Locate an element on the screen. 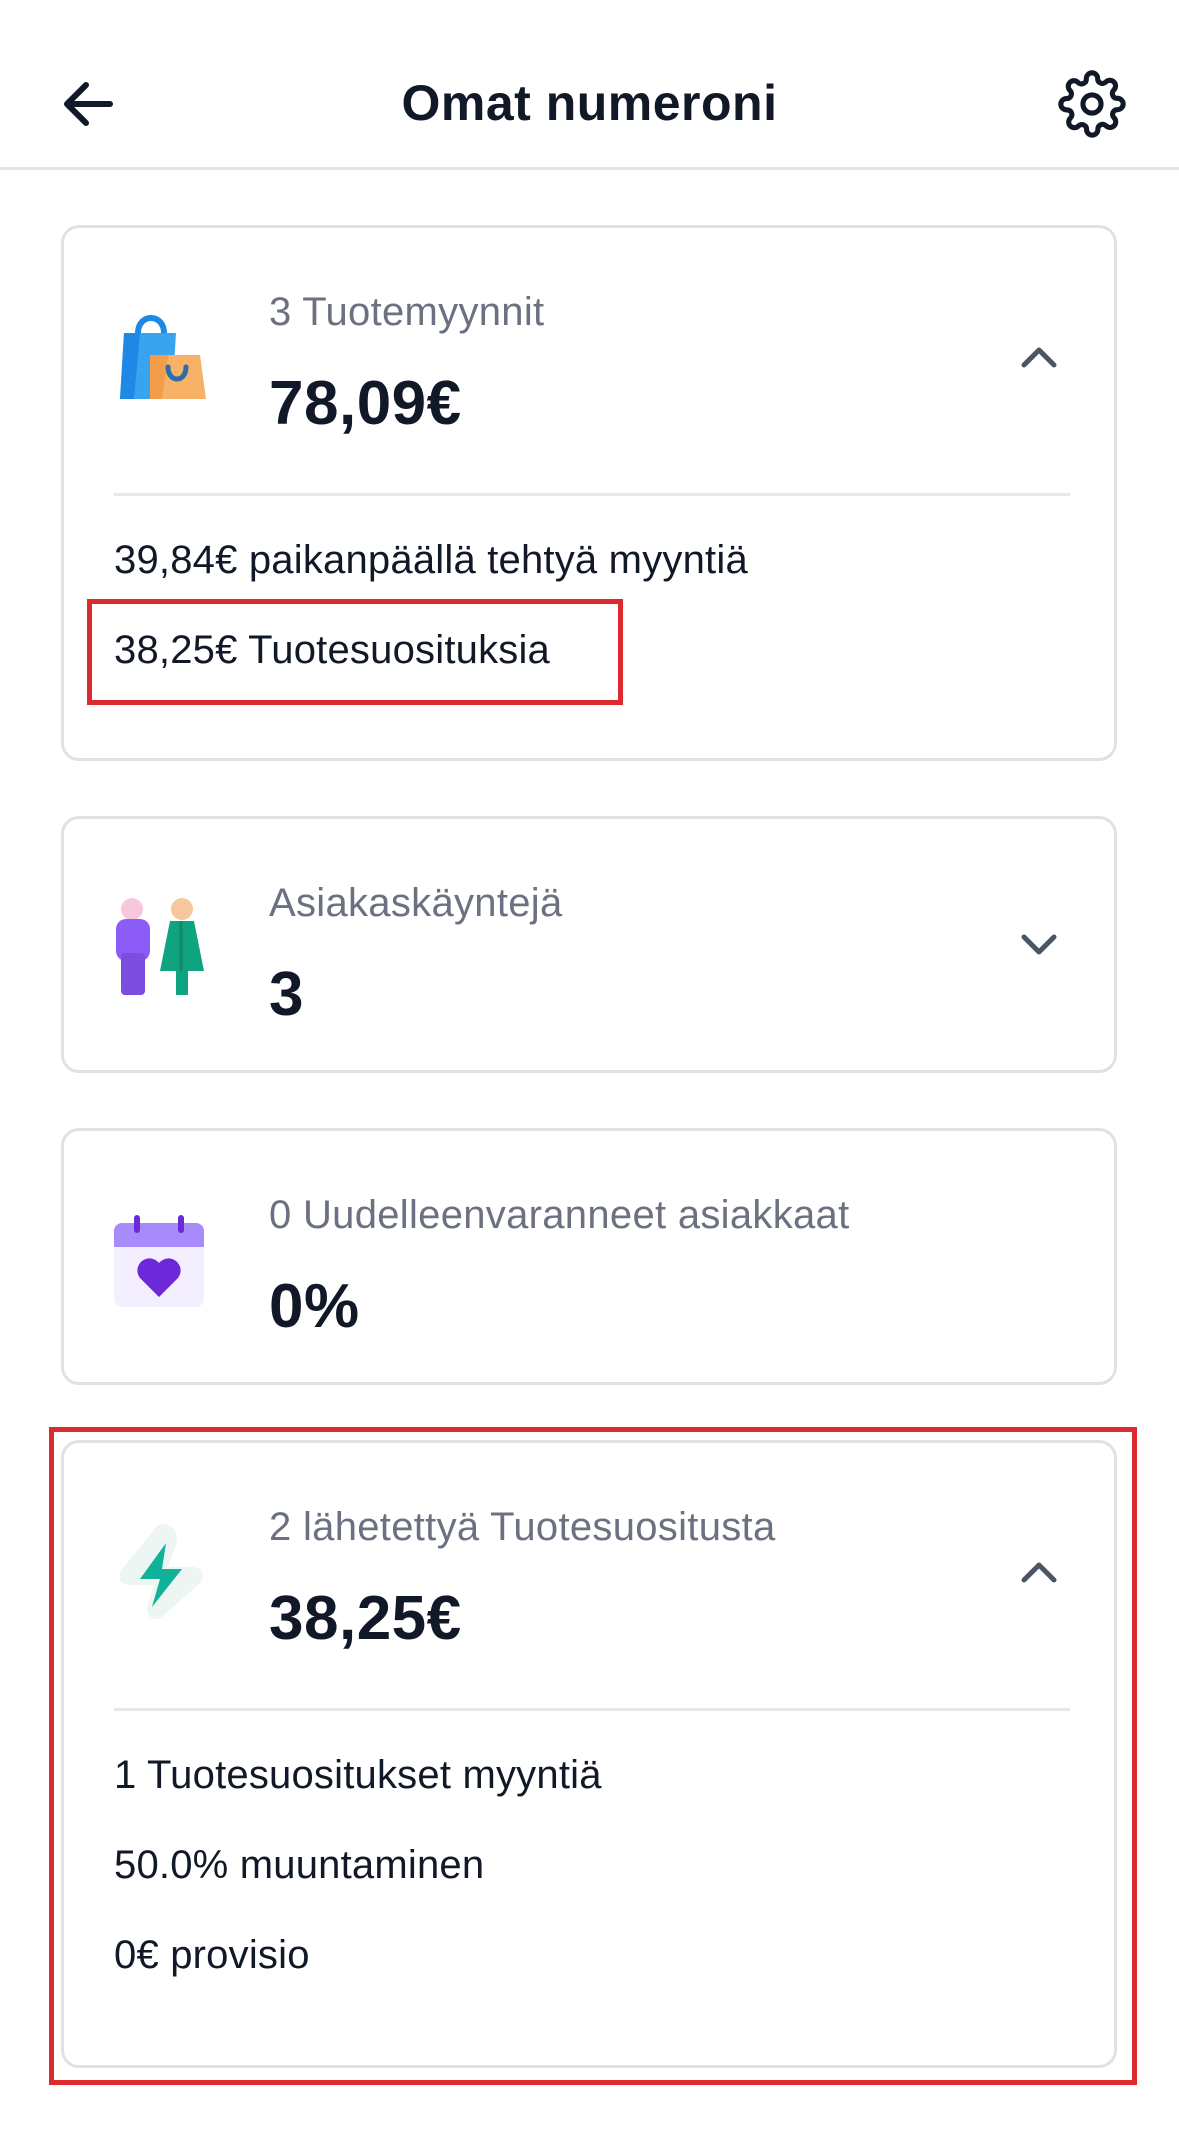 Image resolution: width=1179 pixels, height=2133 pixels. detail-commission: 0€ provisio is located at coordinates (212, 1955).